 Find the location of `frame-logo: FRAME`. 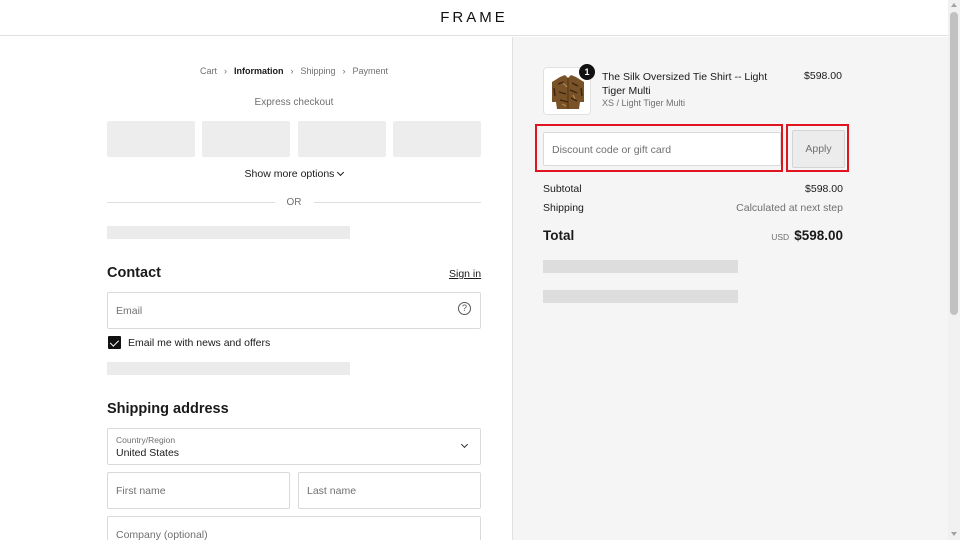

frame-logo: FRAME is located at coordinates (474, 17).